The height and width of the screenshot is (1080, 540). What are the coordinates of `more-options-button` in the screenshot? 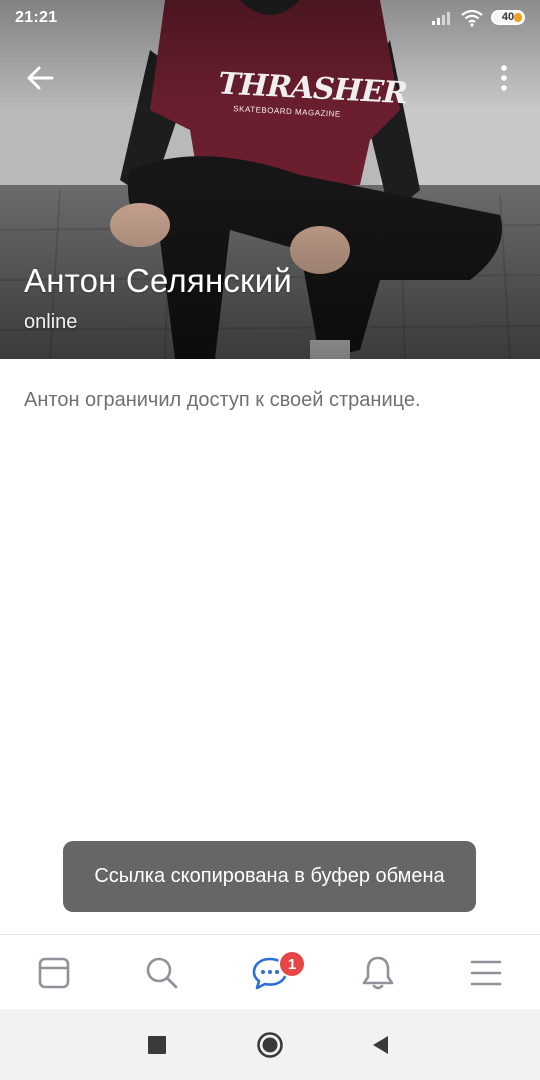 It's located at (504, 78).